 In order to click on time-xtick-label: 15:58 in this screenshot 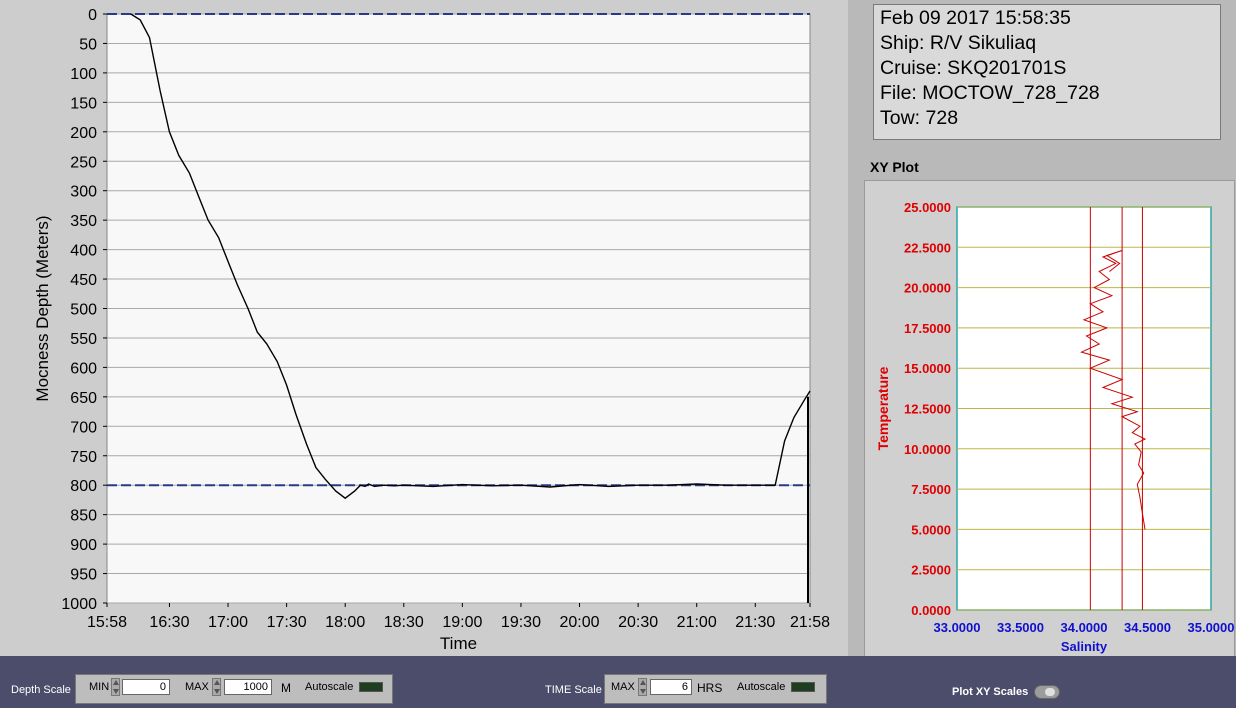, I will do `click(107, 622)`.